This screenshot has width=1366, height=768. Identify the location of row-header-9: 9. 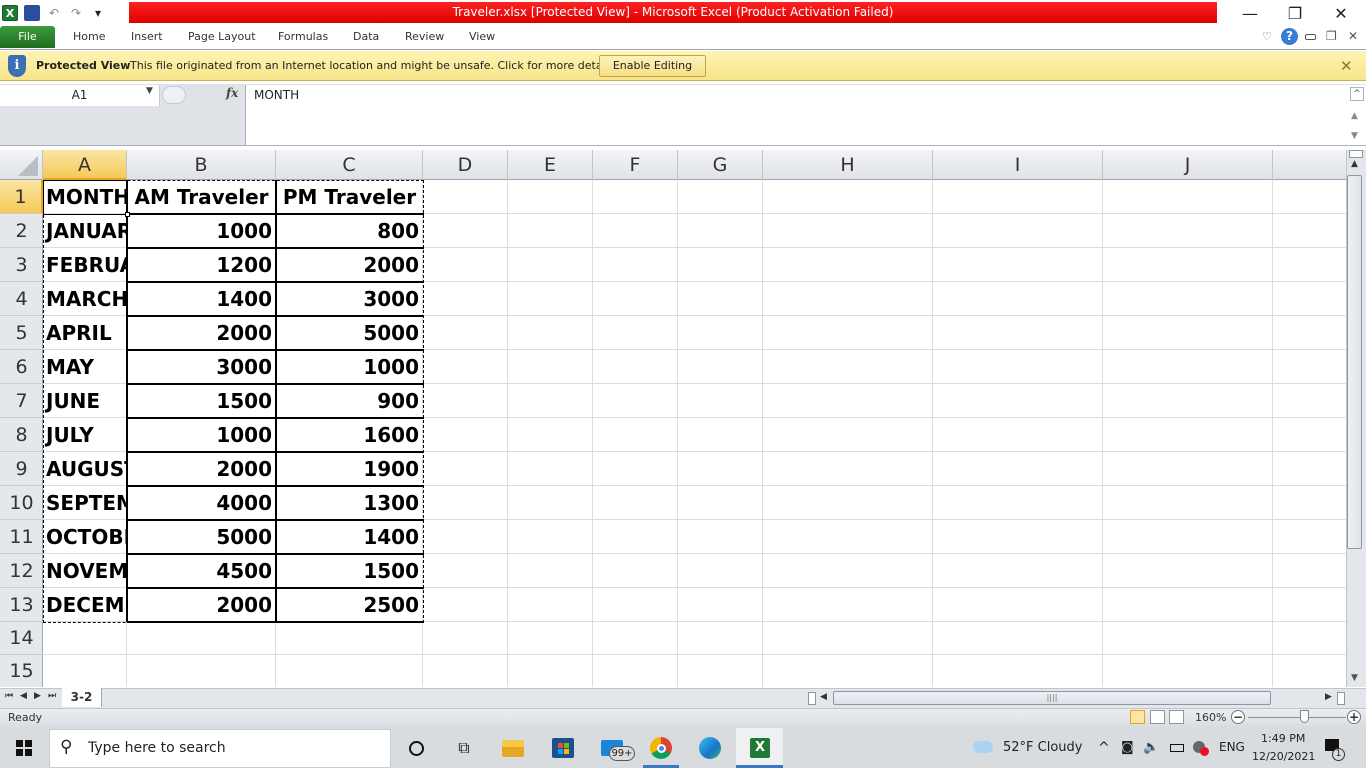
(21, 469).